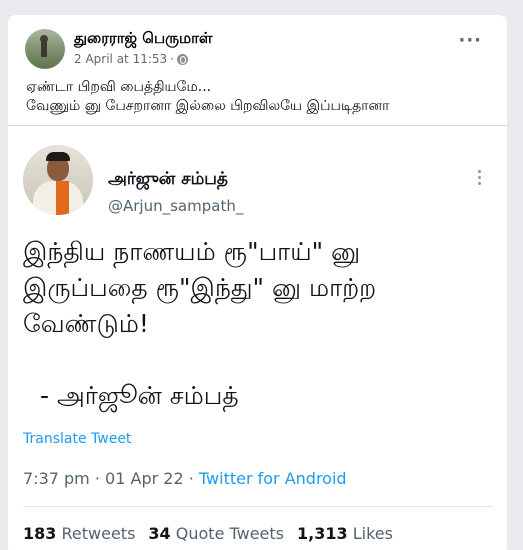  I want to click on tweet-time: 7:37 pm, so click(56, 478).